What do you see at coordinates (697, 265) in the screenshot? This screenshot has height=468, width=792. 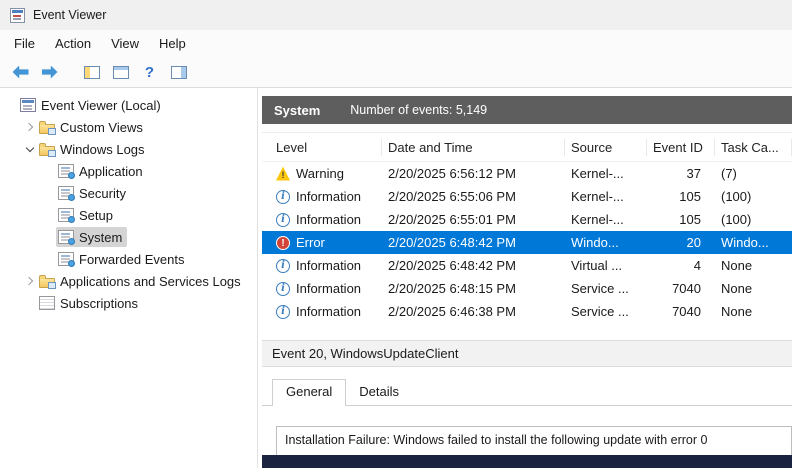 I see `event-id-cell: 4` at bounding box center [697, 265].